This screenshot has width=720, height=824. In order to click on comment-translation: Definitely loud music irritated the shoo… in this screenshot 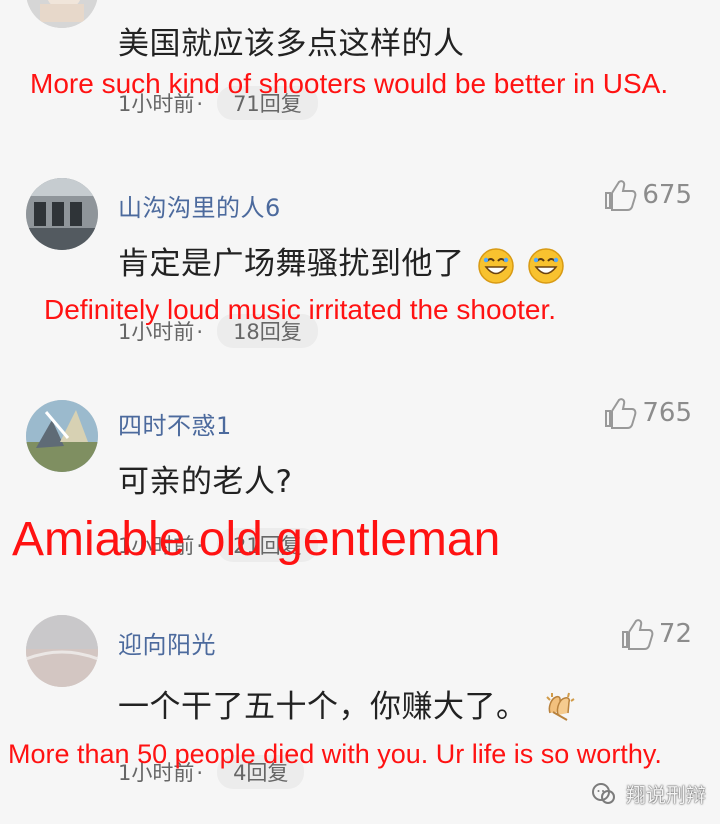, I will do `click(300, 309)`.